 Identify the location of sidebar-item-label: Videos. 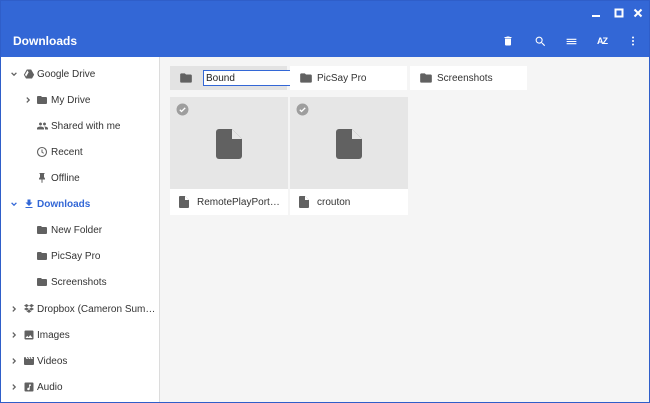
(52, 361).